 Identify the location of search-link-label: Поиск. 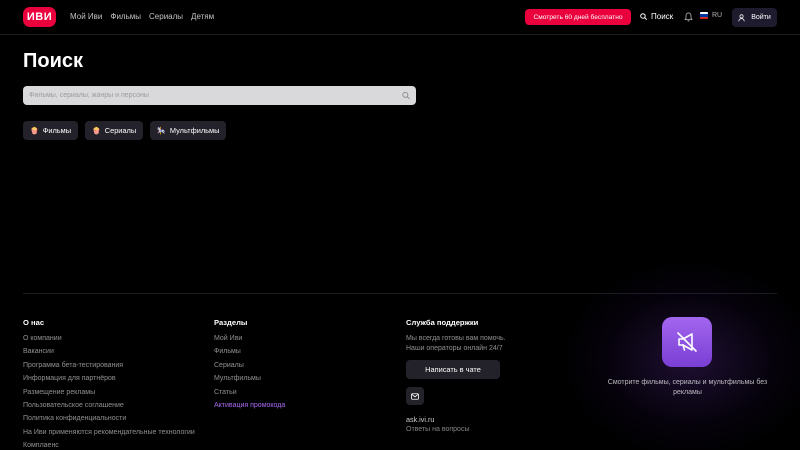
(662, 16).